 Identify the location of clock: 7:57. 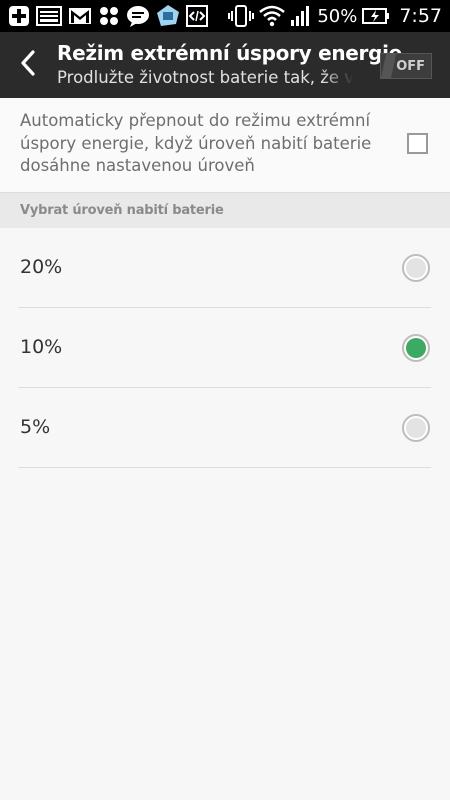
(420, 16).